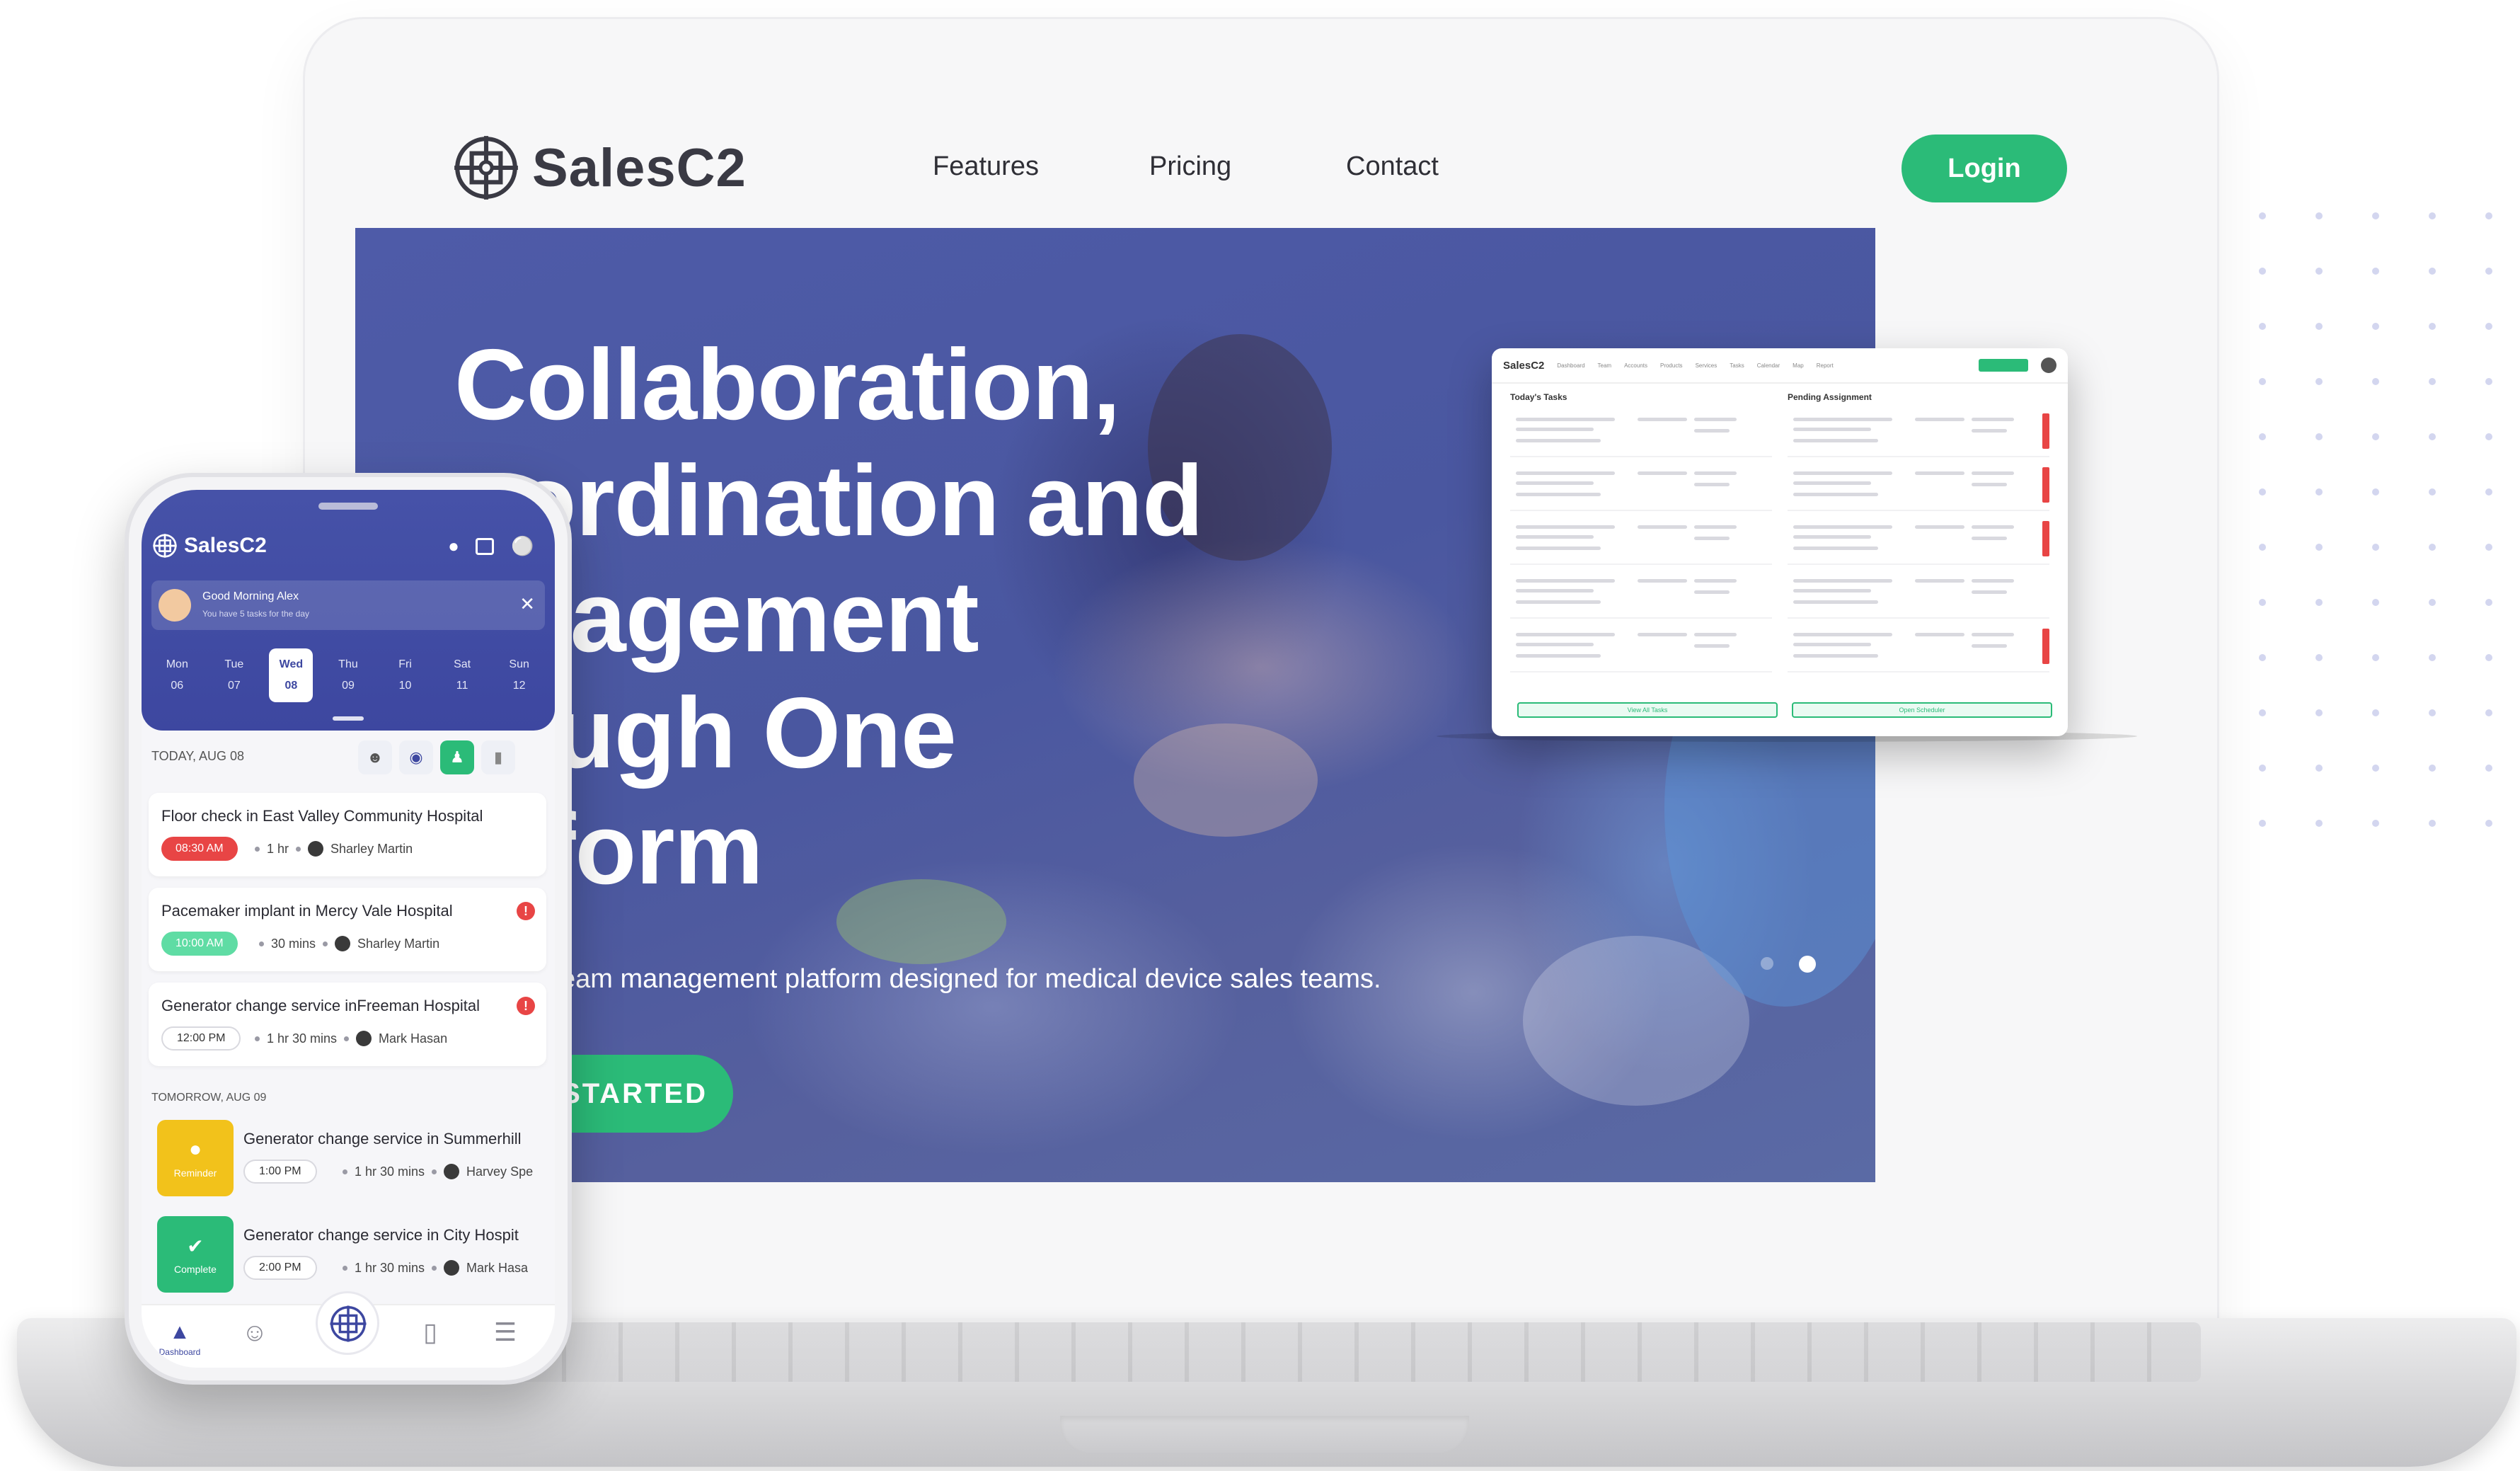 The height and width of the screenshot is (1471, 2520). Describe the element at coordinates (348, 719) in the screenshot. I see `drag-handle` at that location.